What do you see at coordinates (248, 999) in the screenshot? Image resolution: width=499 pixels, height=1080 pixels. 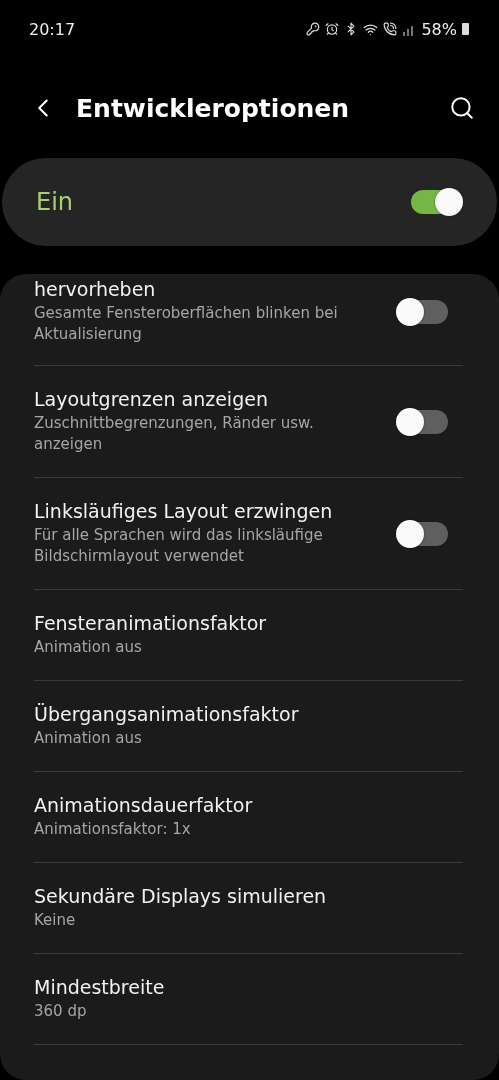 I see `setting-row: Mindestbreite 360 dp` at bounding box center [248, 999].